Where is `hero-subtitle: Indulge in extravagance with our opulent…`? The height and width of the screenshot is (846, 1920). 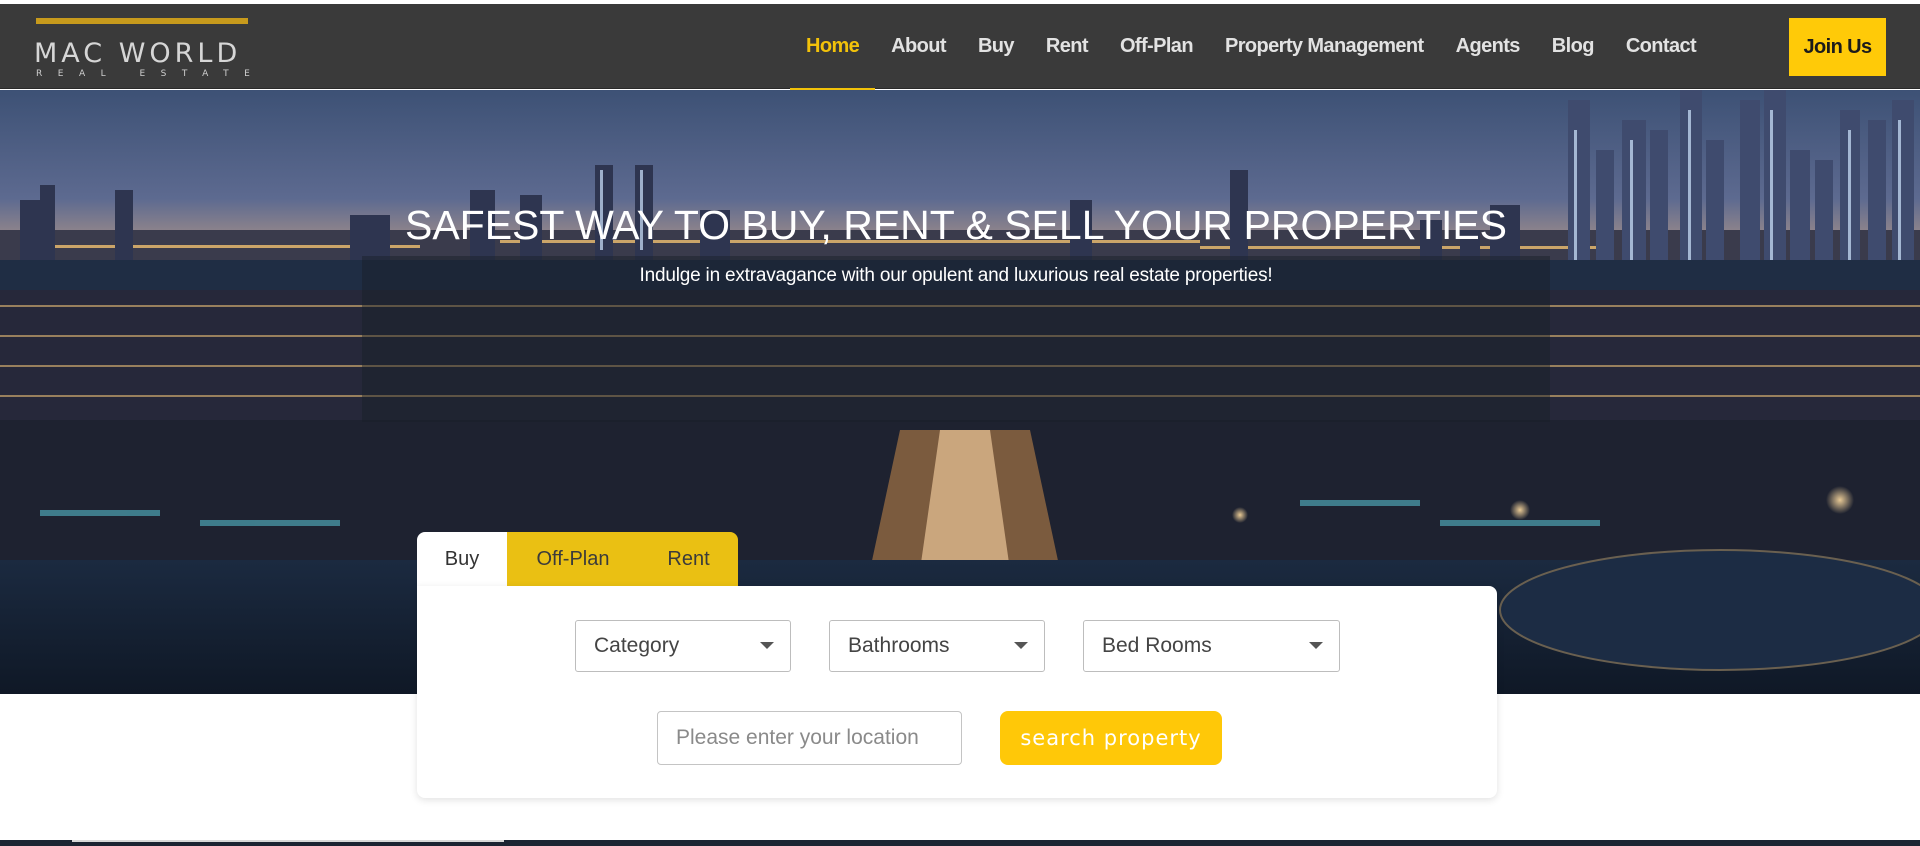 hero-subtitle: Indulge in extravagance with our opulent… is located at coordinates (956, 275).